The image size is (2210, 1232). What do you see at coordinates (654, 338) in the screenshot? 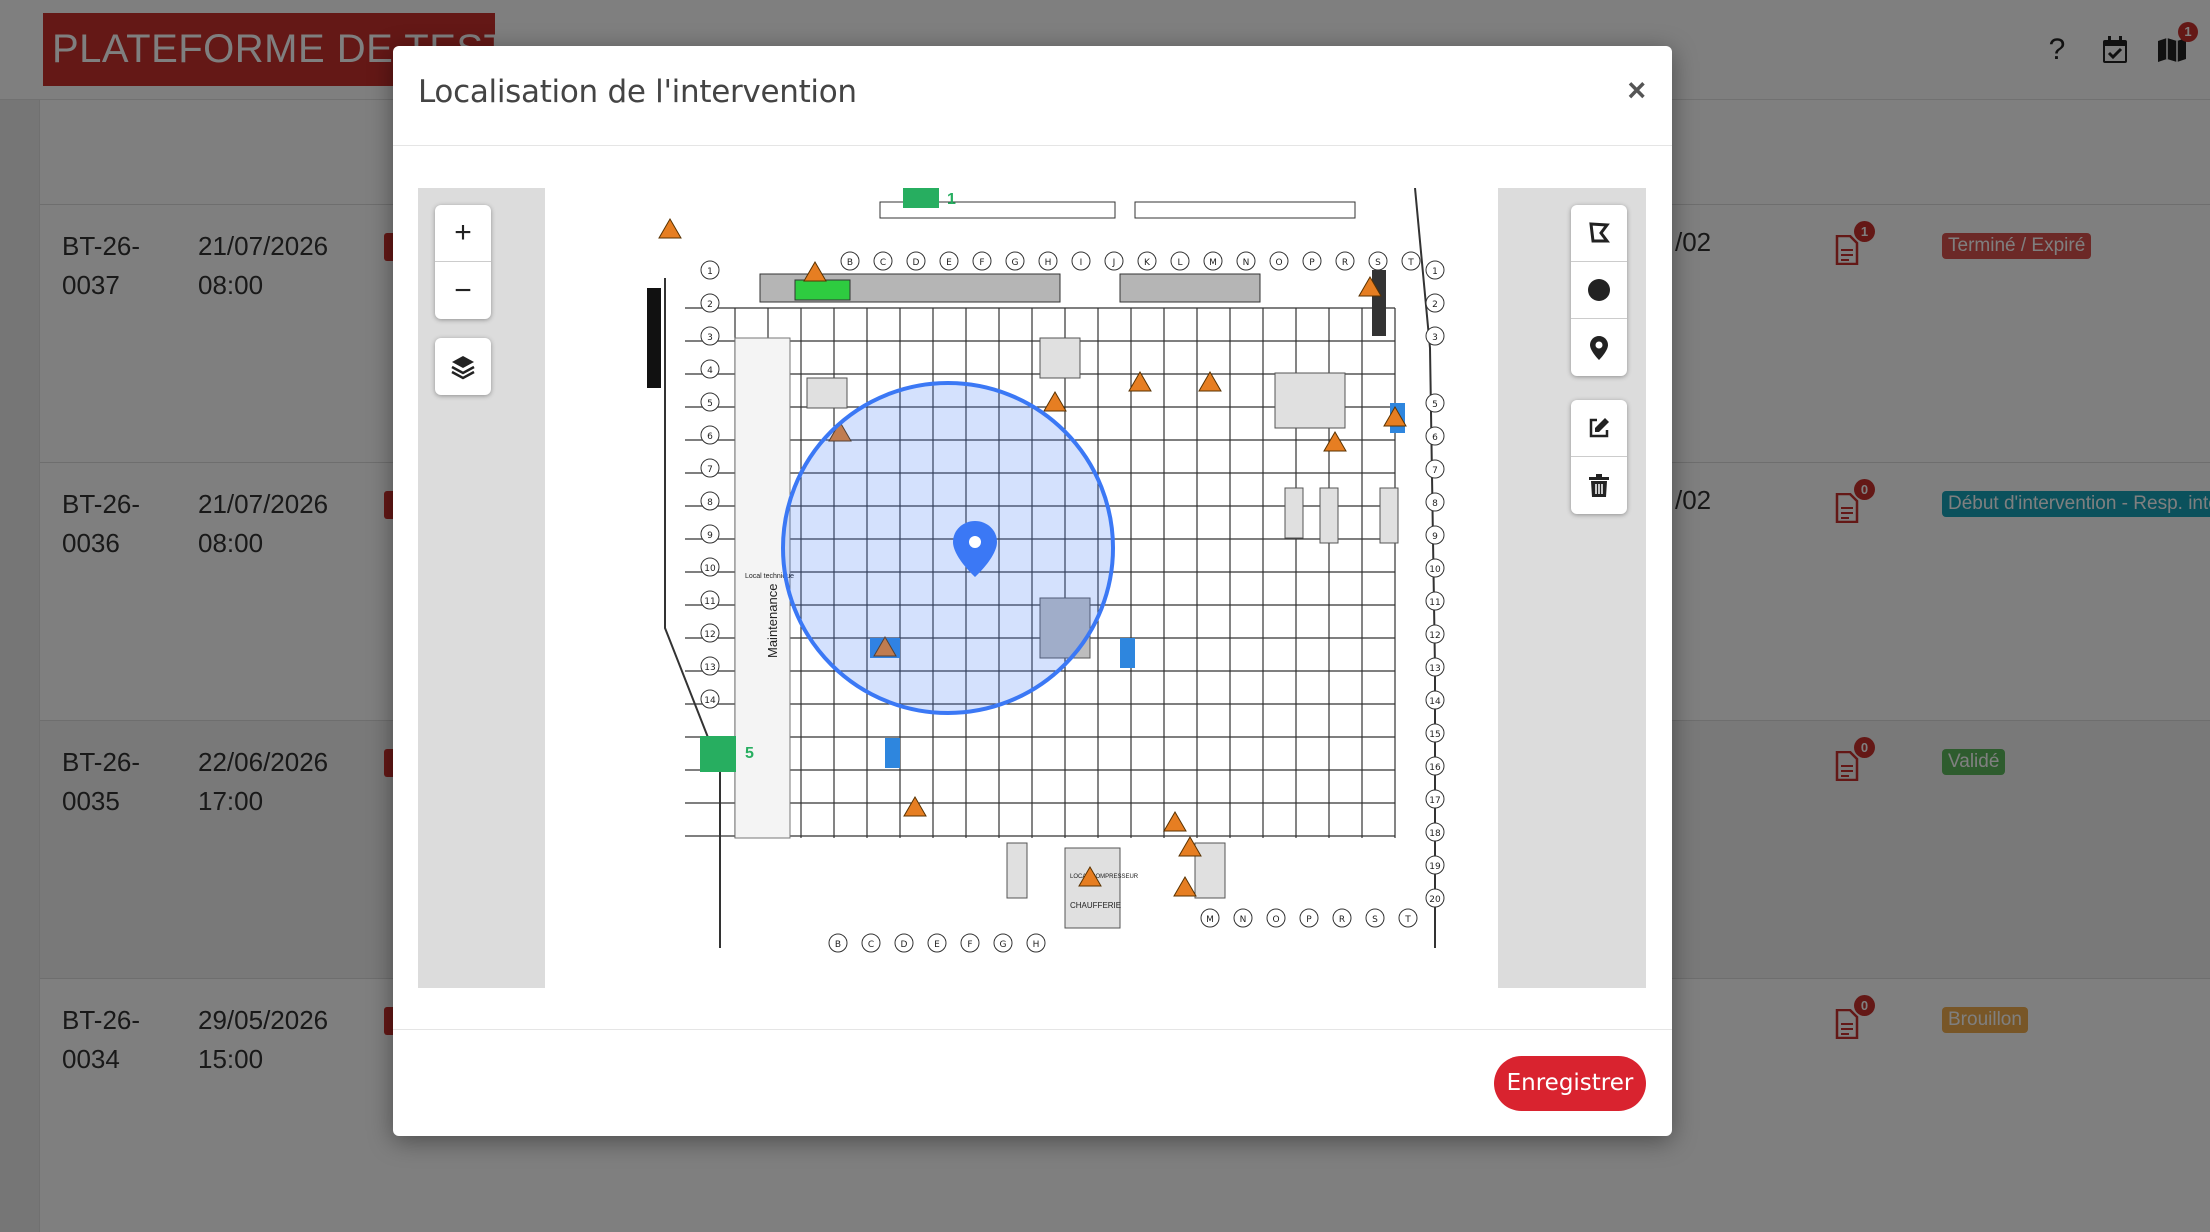
I see `black-wall` at bounding box center [654, 338].